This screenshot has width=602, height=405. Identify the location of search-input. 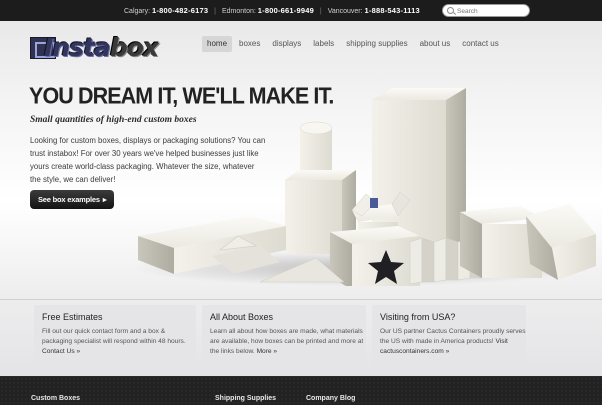
(492, 11).